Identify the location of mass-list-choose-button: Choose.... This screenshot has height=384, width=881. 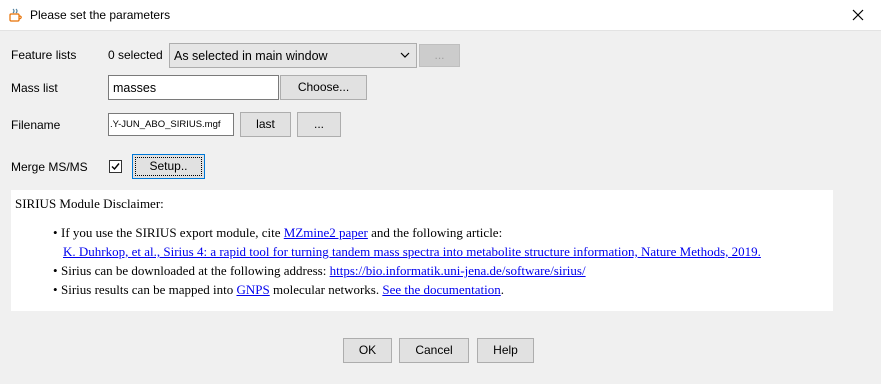
(323, 87).